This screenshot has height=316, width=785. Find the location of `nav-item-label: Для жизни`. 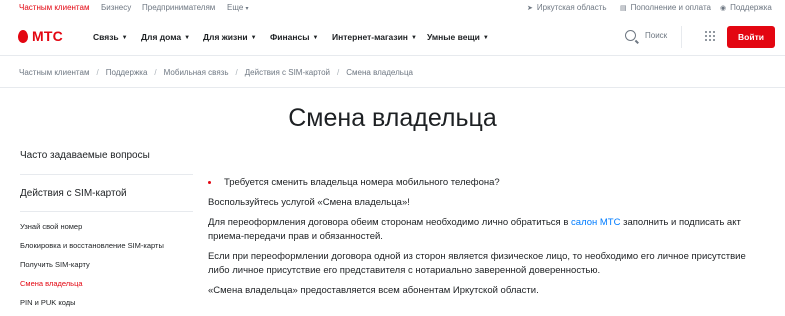

nav-item-label: Для жизни is located at coordinates (225, 37).